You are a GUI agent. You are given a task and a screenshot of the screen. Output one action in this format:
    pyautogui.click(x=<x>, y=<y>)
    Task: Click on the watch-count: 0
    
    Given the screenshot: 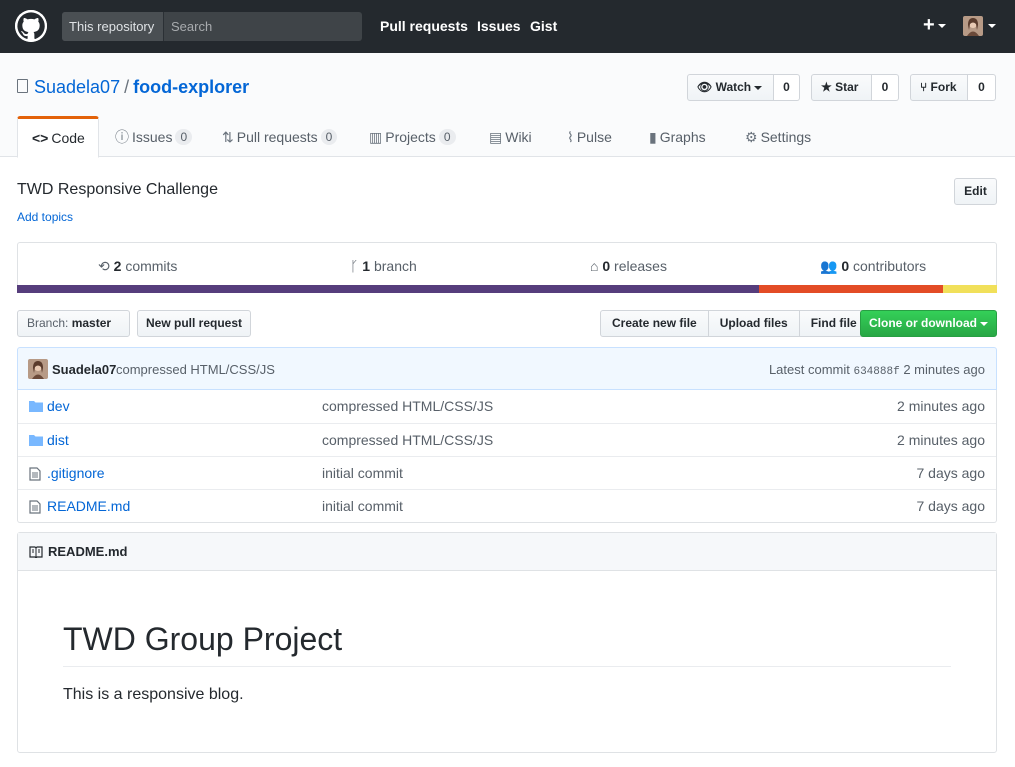 What is the action you would take?
    pyautogui.click(x=787, y=87)
    